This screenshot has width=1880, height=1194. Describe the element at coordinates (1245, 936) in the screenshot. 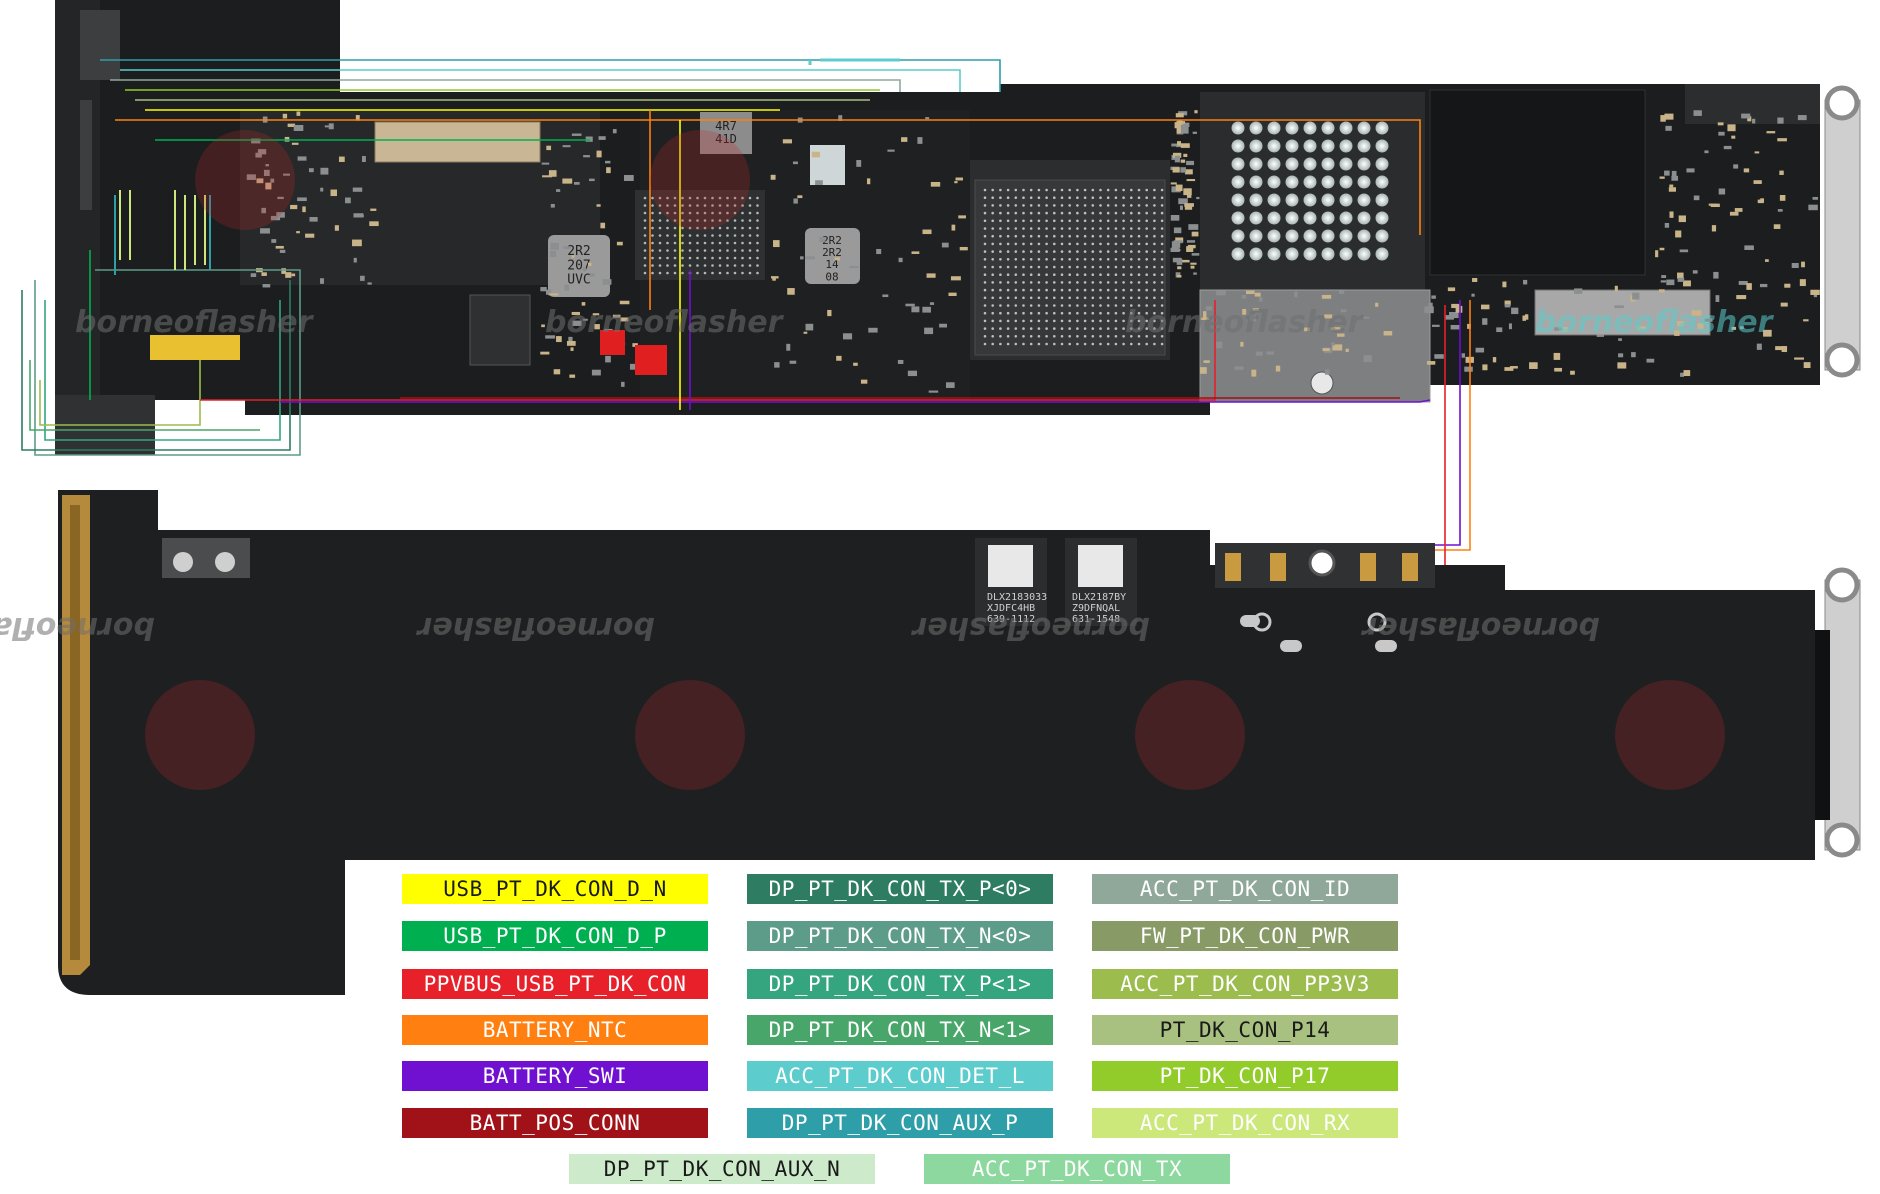

I see `legend-item-fw-pt-dk-con-pwr: FW_PT_DK_CON_PWR` at that location.